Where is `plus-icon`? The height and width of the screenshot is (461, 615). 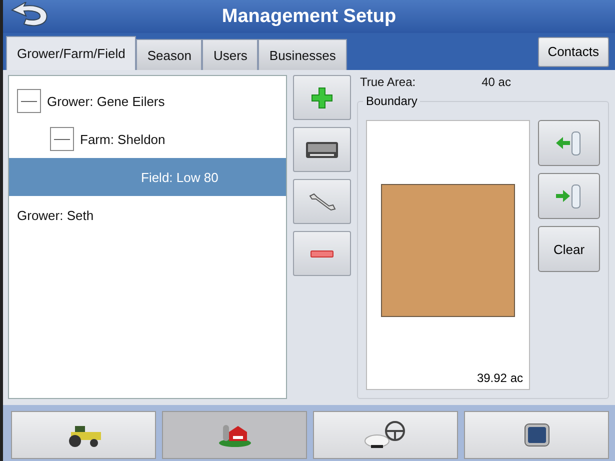 plus-icon is located at coordinates (322, 98).